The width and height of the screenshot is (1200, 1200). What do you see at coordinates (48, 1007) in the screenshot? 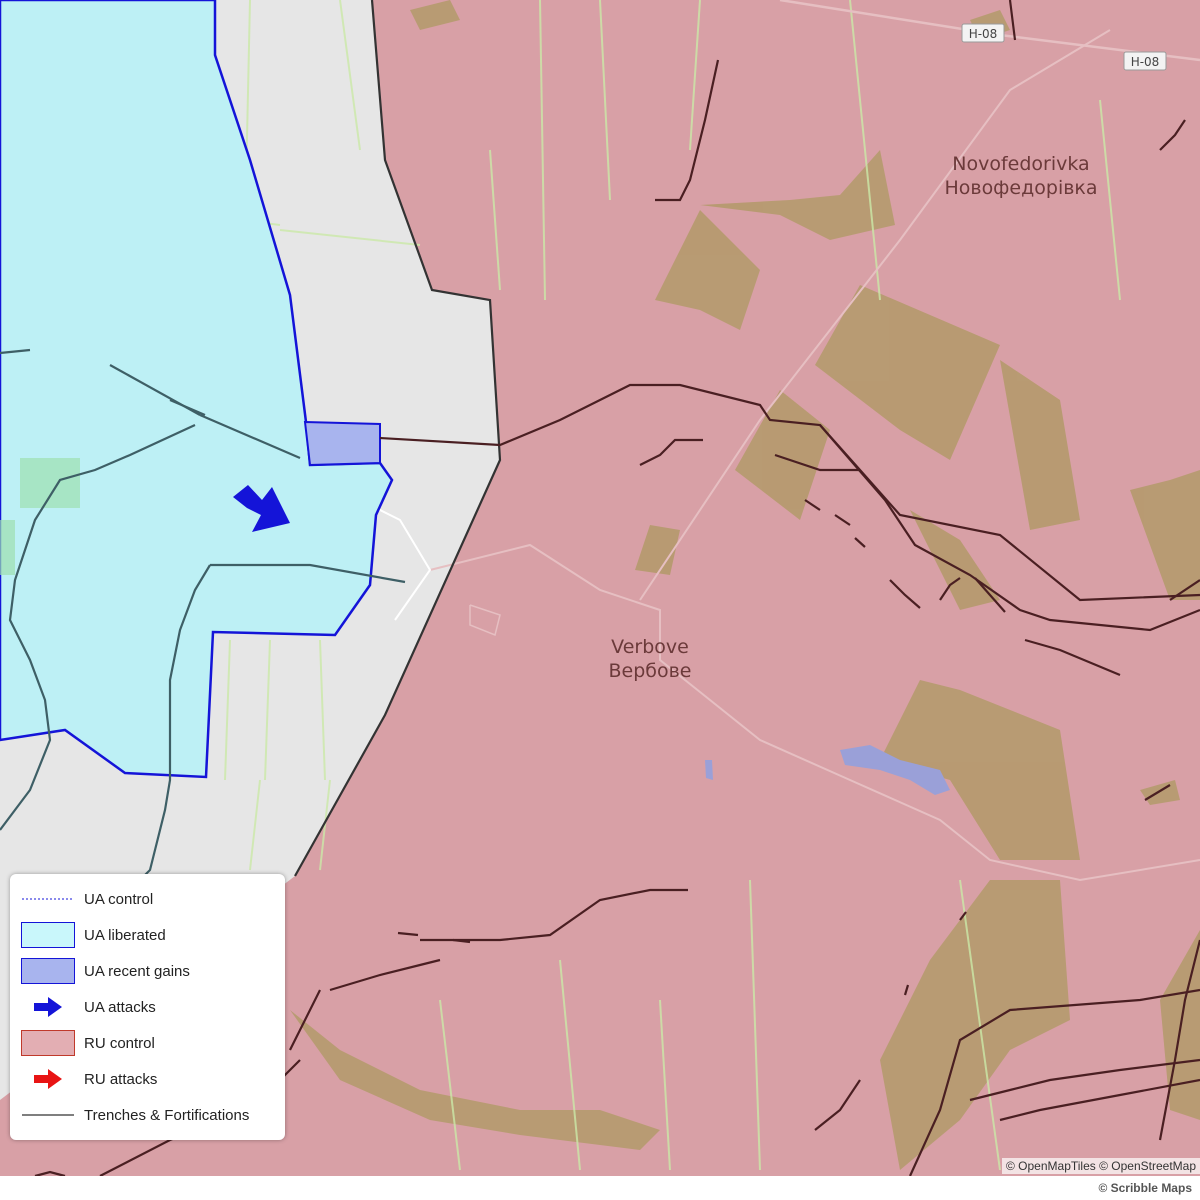
I see `blue-arrow-icon` at bounding box center [48, 1007].